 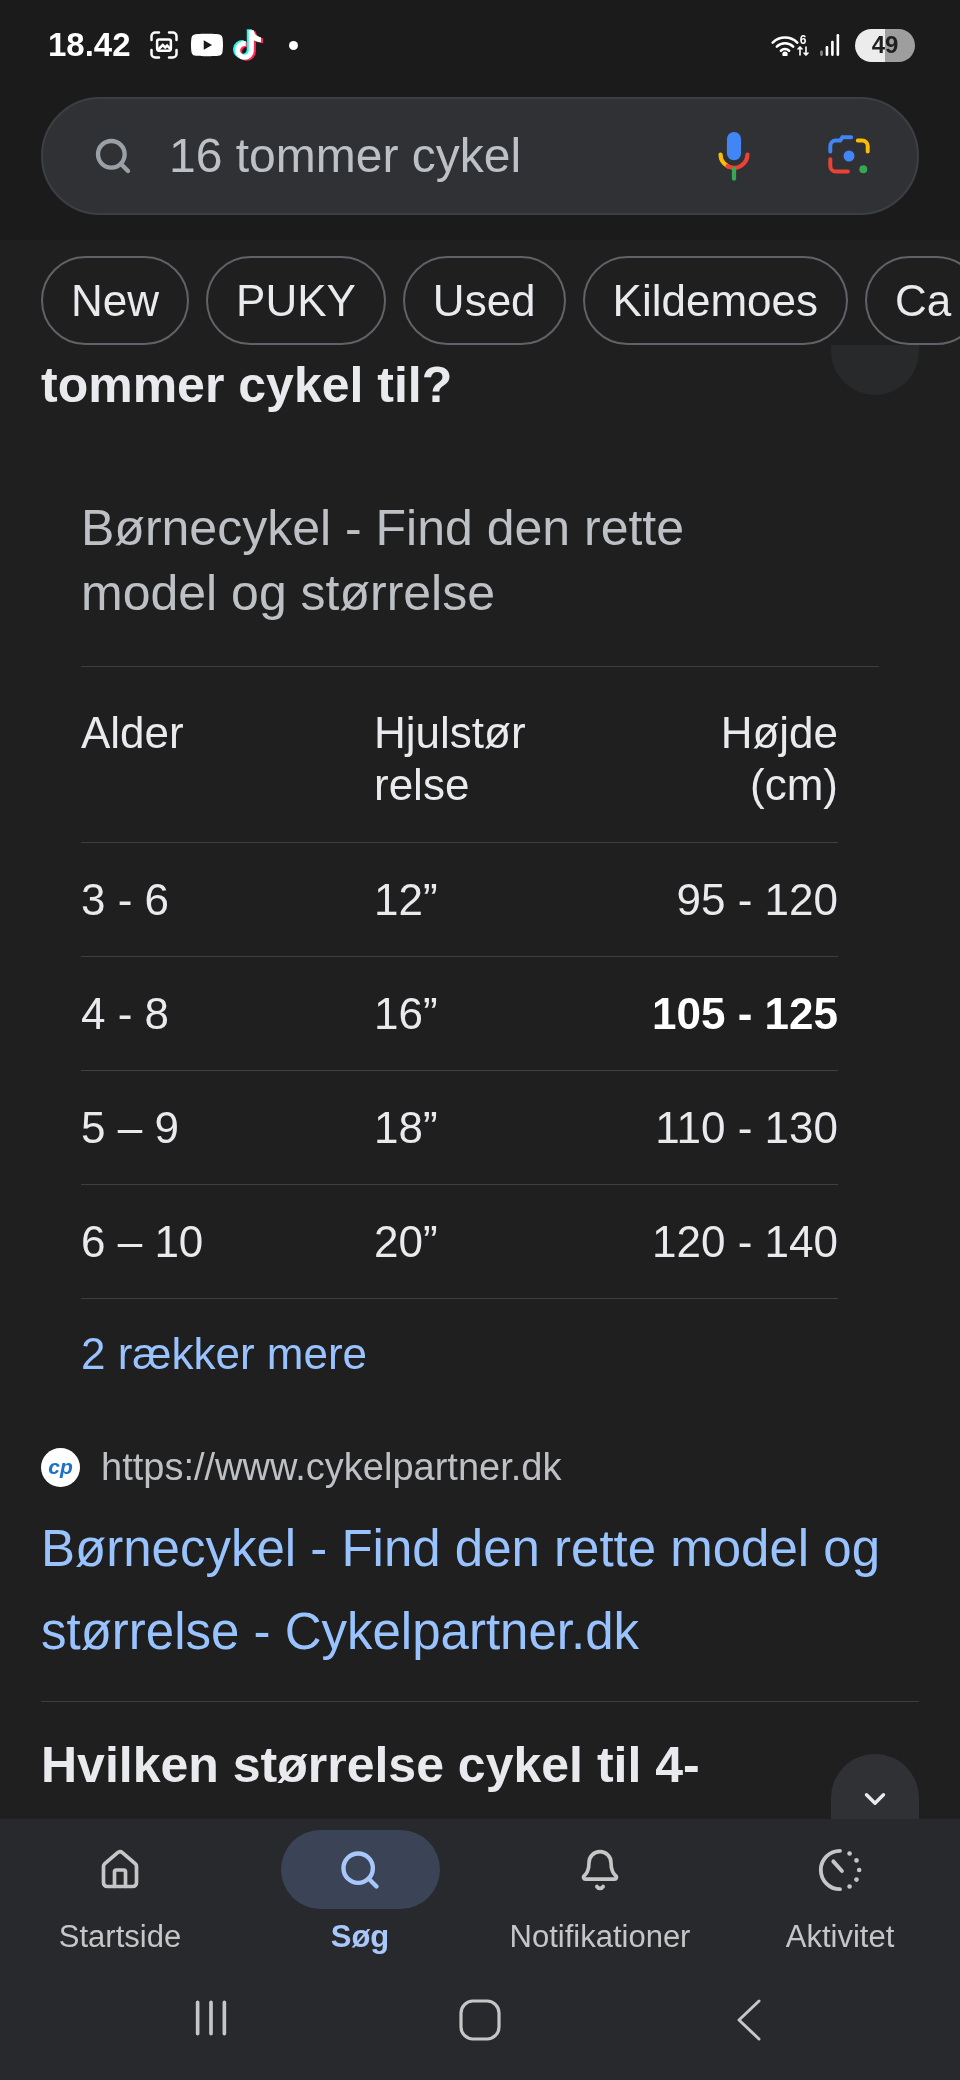 What do you see at coordinates (785, 45) in the screenshot?
I see `wifi-icon` at bounding box center [785, 45].